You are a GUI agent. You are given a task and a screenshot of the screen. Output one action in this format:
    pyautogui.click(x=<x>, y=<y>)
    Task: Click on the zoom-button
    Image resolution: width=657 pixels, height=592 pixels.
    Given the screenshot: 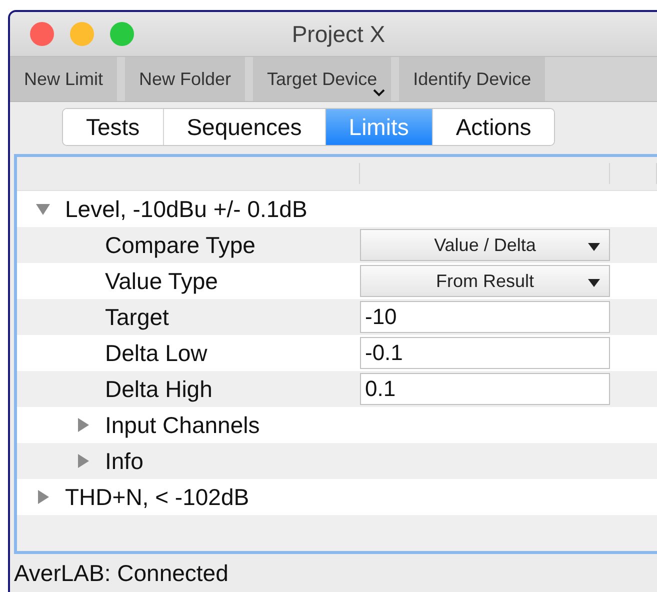 What is the action you would take?
    pyautogui.click(x=122, y=34)
    